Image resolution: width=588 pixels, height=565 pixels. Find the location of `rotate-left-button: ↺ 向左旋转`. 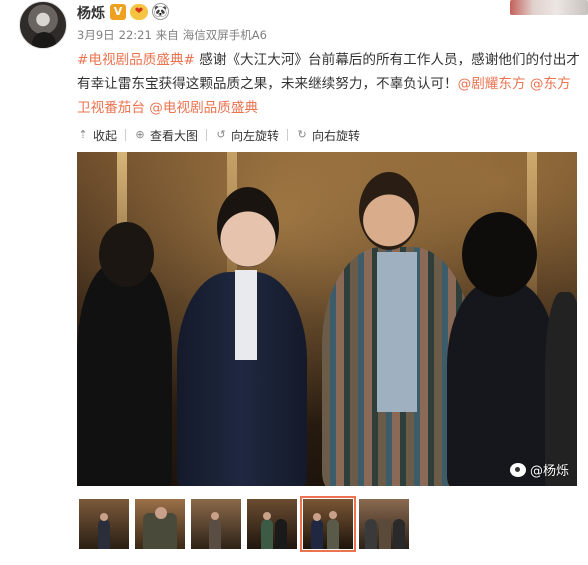

rotate-left-button: ↺ 向左旋转 is located at coordinates (247, 135).